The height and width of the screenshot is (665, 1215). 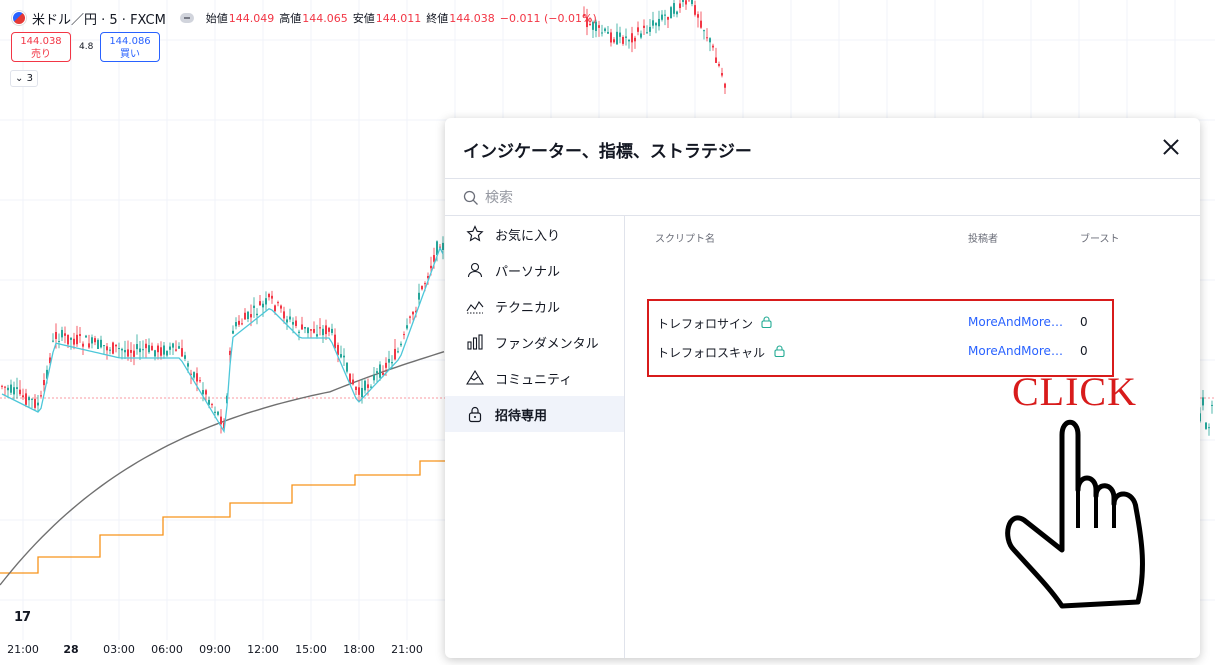 What do you see at coordinates (534, 342) in the screenshot?
I see `sidebar-item-fundamental: ファンダメンタル` at bounding box center [534, 342].